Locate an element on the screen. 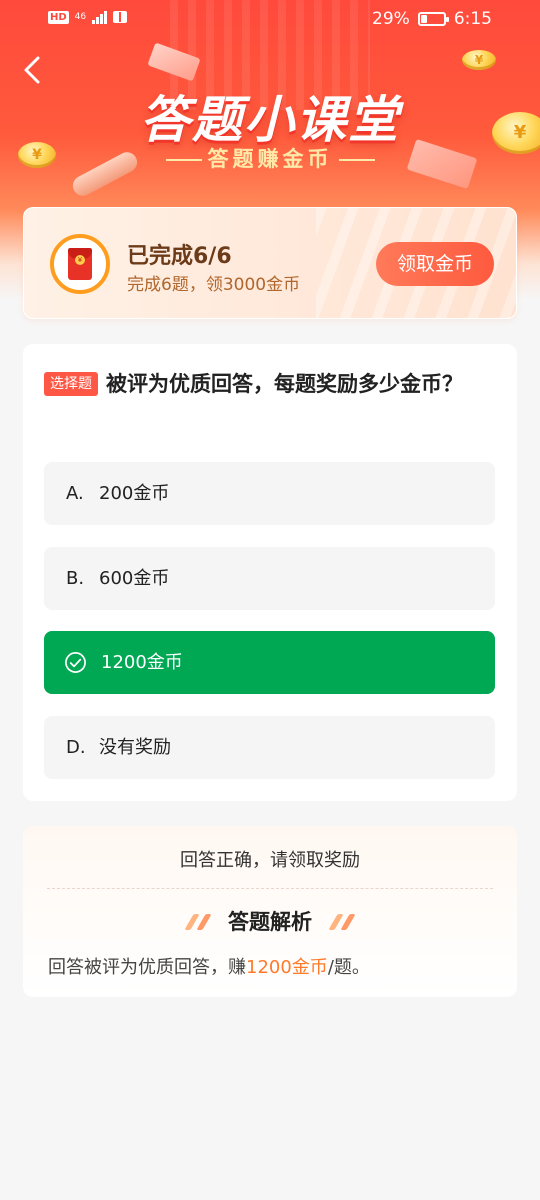  option-d: D. 没有奖励 is located at coordinates (269, 747).